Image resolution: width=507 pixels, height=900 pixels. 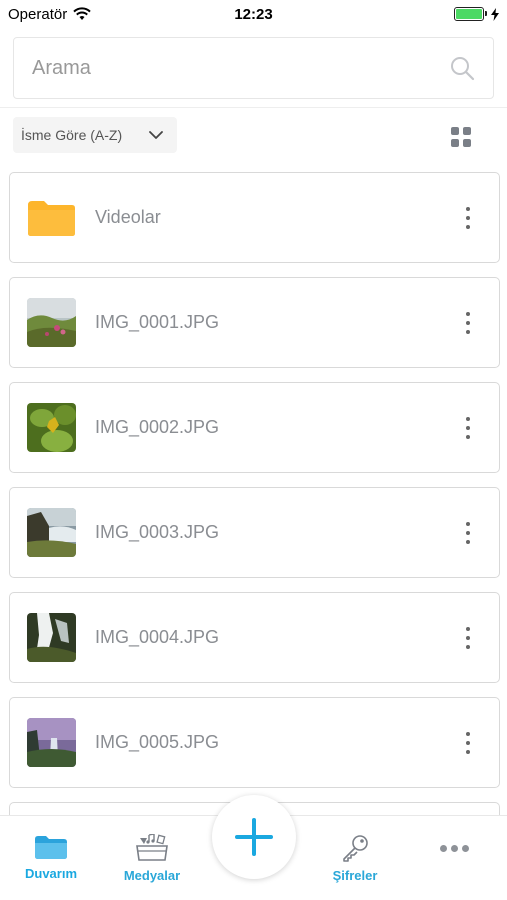 What do you see at coordinates (454, 848) in the screenshot?
I see `more-horizontal-icon` at bounding box center [454, 848].